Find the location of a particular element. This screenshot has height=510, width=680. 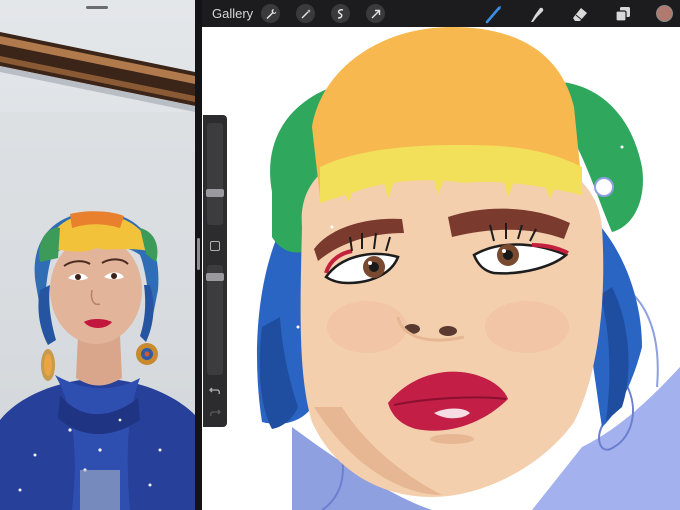

undo-button is located at coordinates (215, 391).